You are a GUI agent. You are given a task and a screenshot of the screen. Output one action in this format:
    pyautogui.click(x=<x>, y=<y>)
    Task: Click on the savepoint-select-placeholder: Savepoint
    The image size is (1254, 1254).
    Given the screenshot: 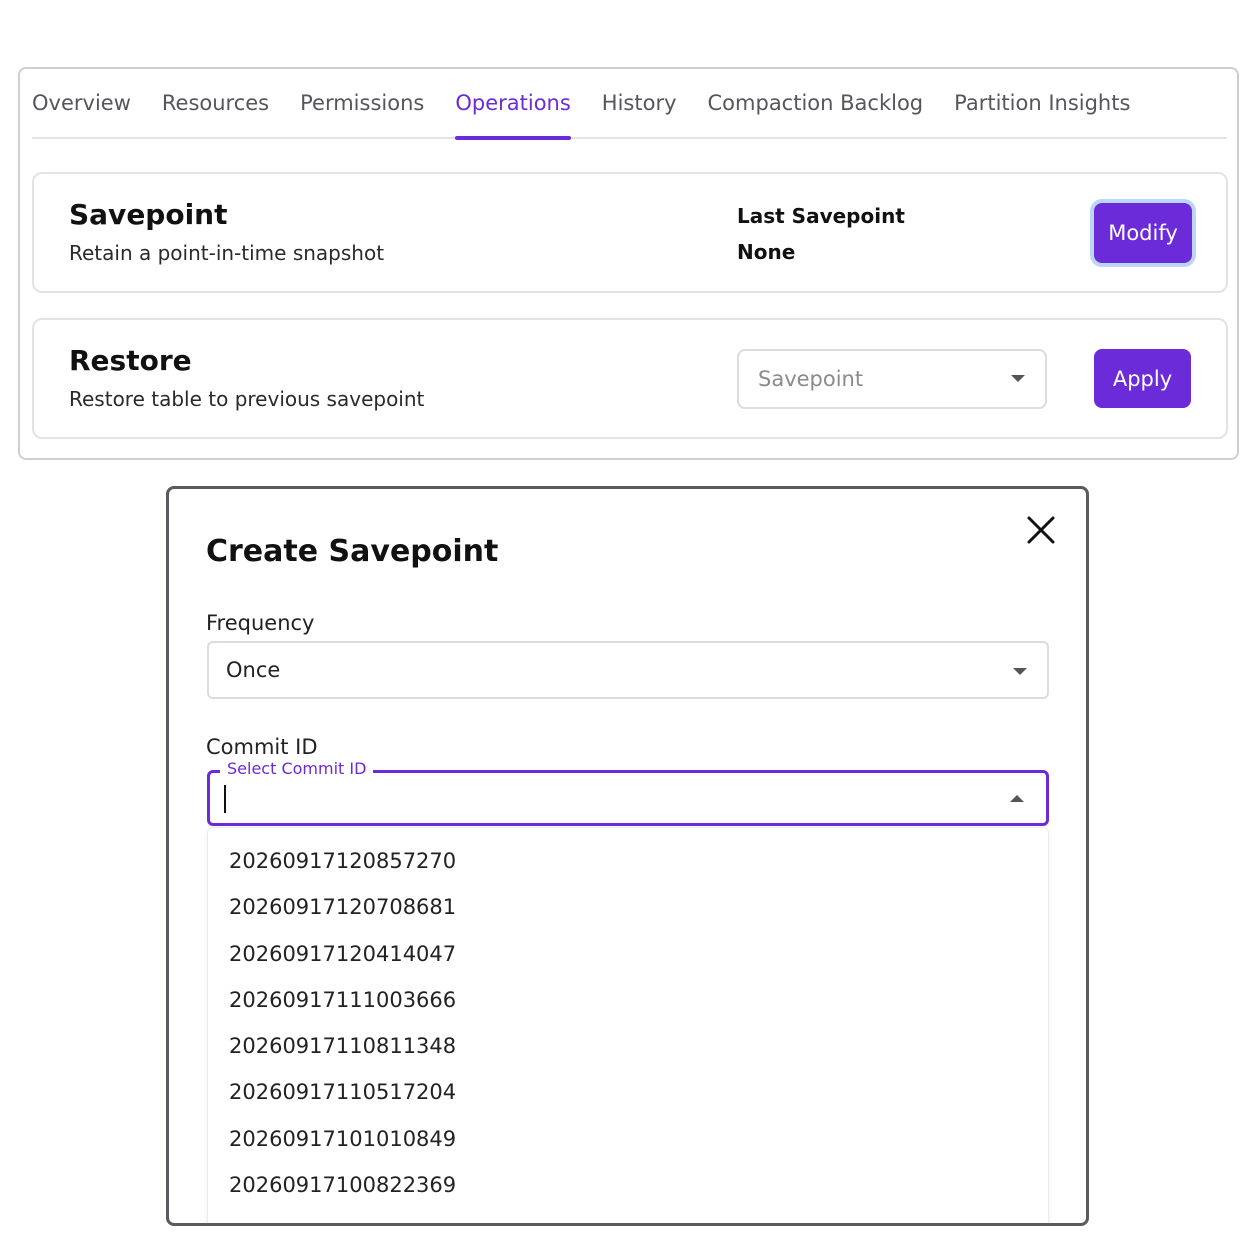 What is the action you would take?
    pyautogui.click(x=811, y=379)
    